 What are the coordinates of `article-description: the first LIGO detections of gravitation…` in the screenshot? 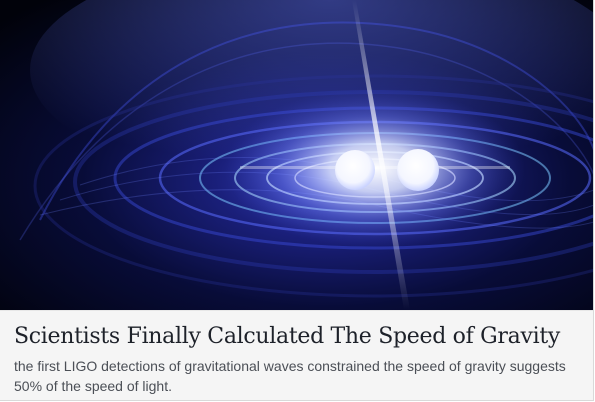 It's located at (290, 376).